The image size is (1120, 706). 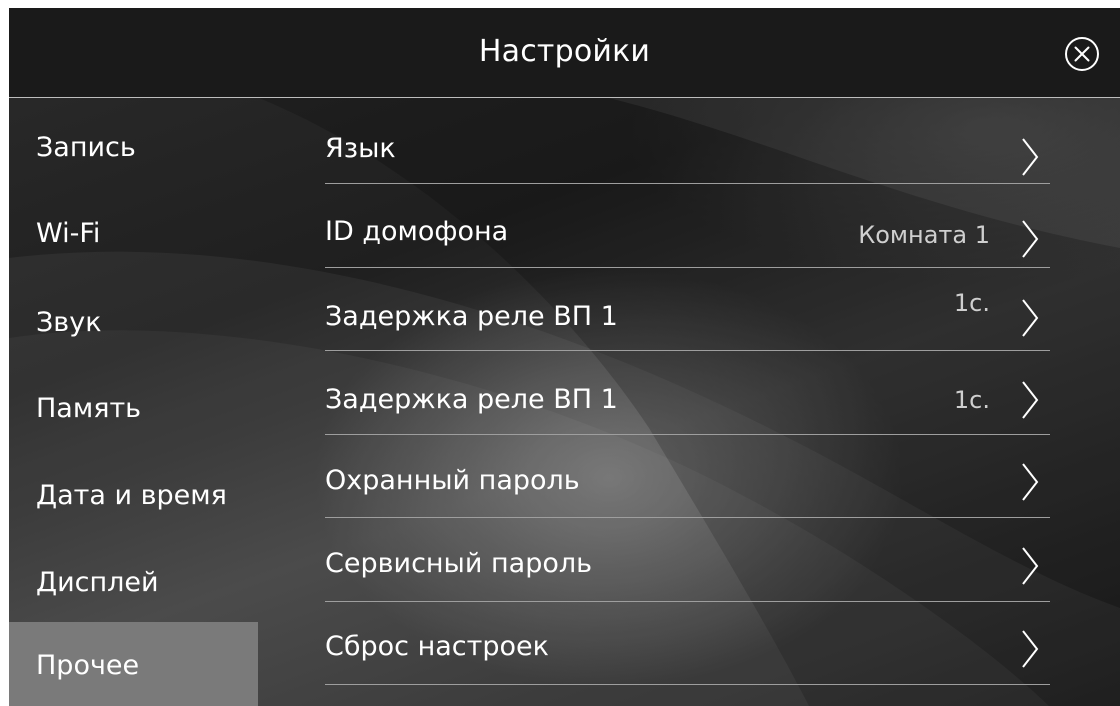 What do you see at coordinates (417, 231) in the screenshot?
I see `setting-label: ID домофона` at bounding box center [417, 231].